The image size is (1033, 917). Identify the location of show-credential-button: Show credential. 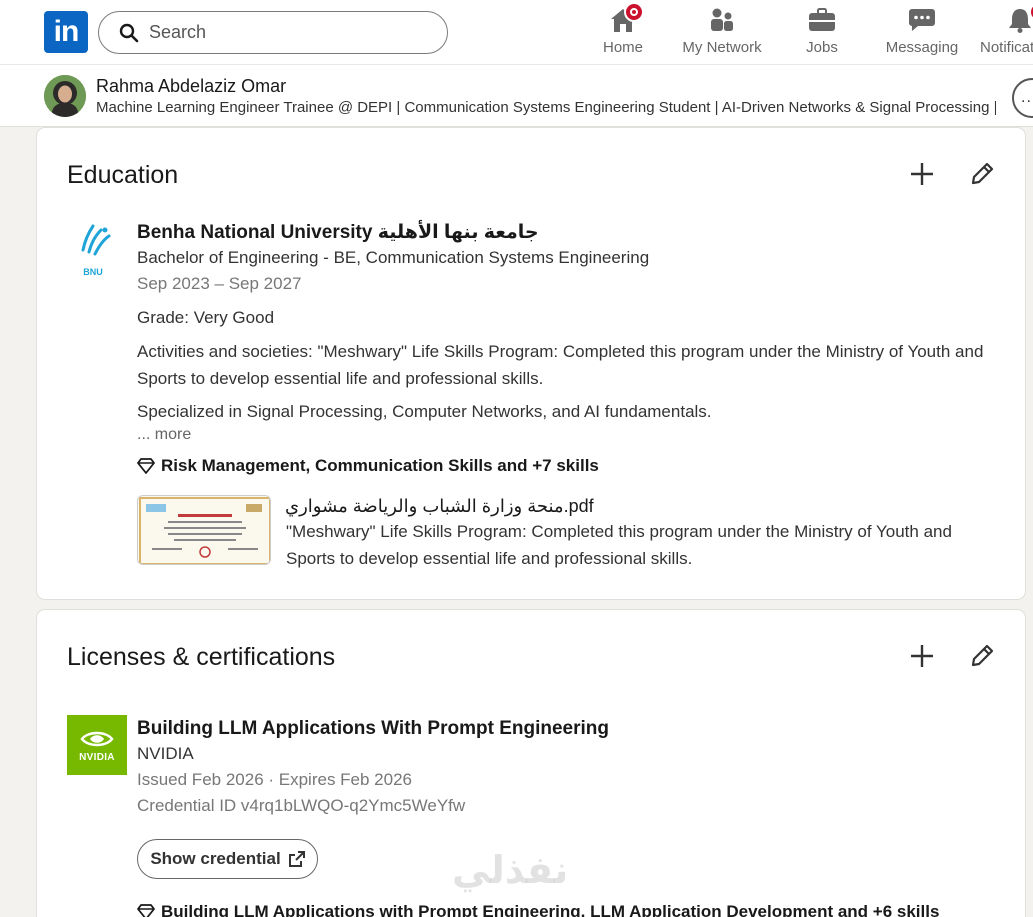
(227, 859).